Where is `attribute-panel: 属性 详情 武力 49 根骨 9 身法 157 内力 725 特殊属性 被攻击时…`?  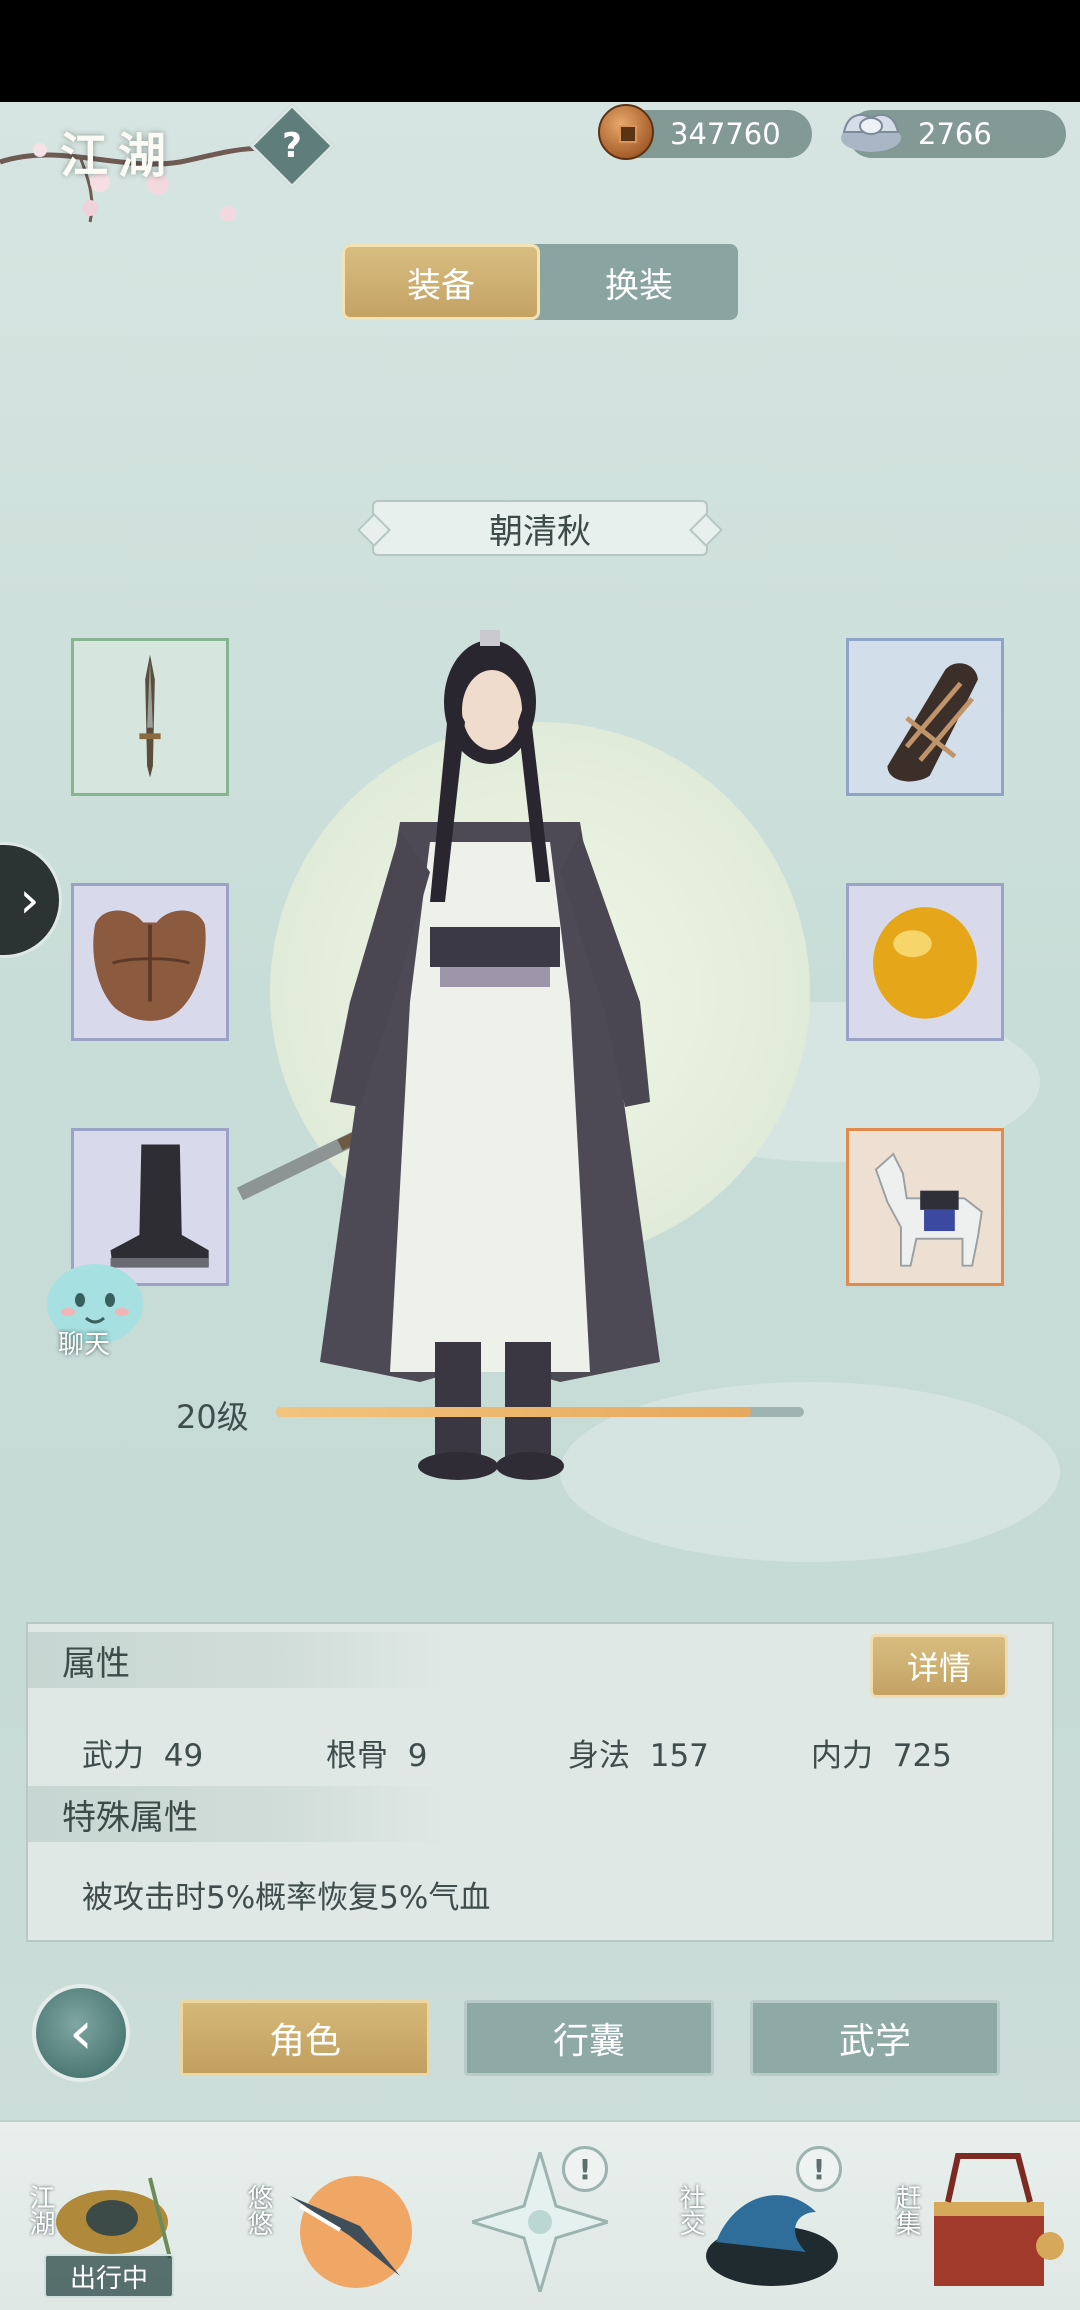 attribute-panel: 属性 详情 武力 49 根骨 9 身法 157 内力 725 特殊属性 被攻击时… is located at coordinates (540, 1782).